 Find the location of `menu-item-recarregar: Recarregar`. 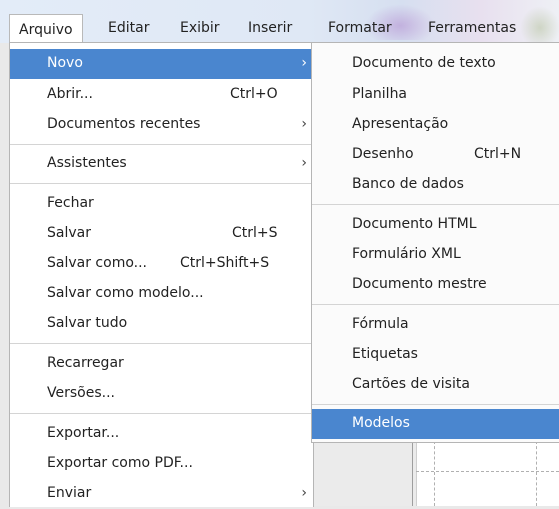

menu-item-recarregar: Recarregar is located at coordinates (161, 364).